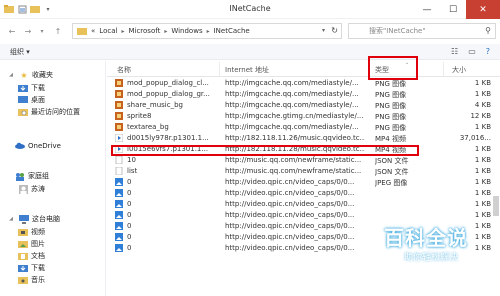 The image size is (500, 296). I want to click on documents-folder-icon, so click(23, 256).